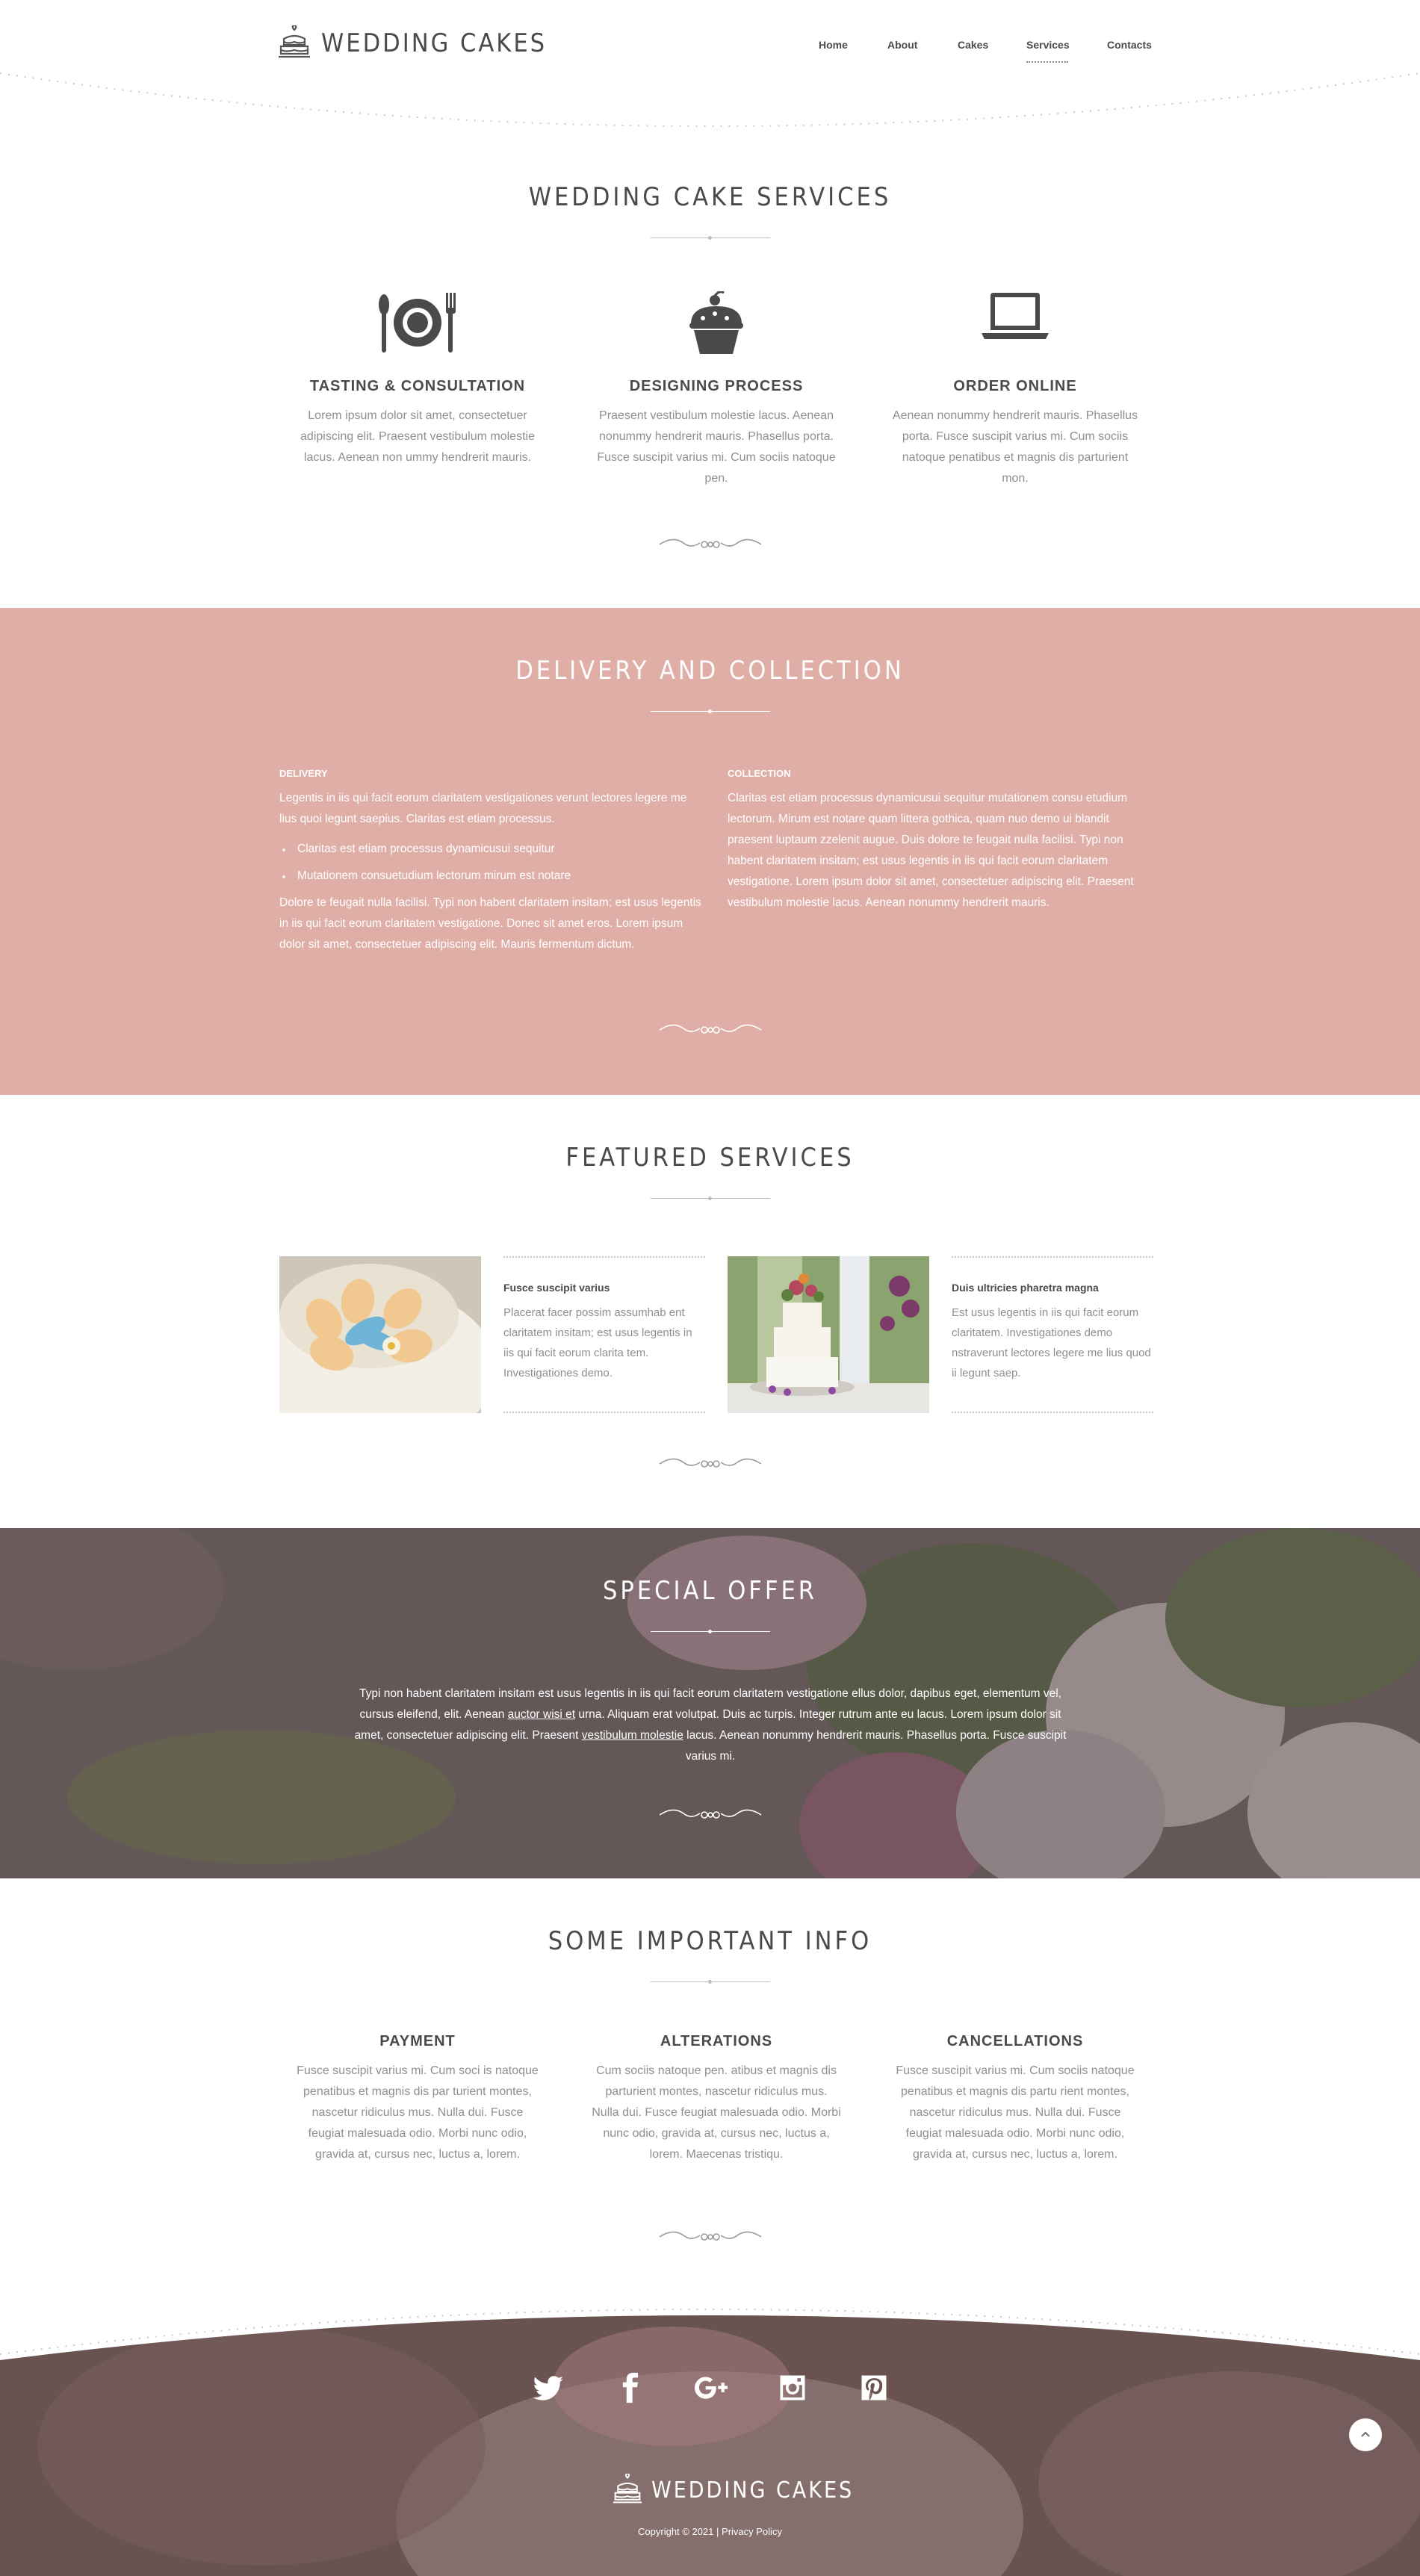  I want to click on section-title: DELIVERY AND COLLECTION, so click(710, 671).